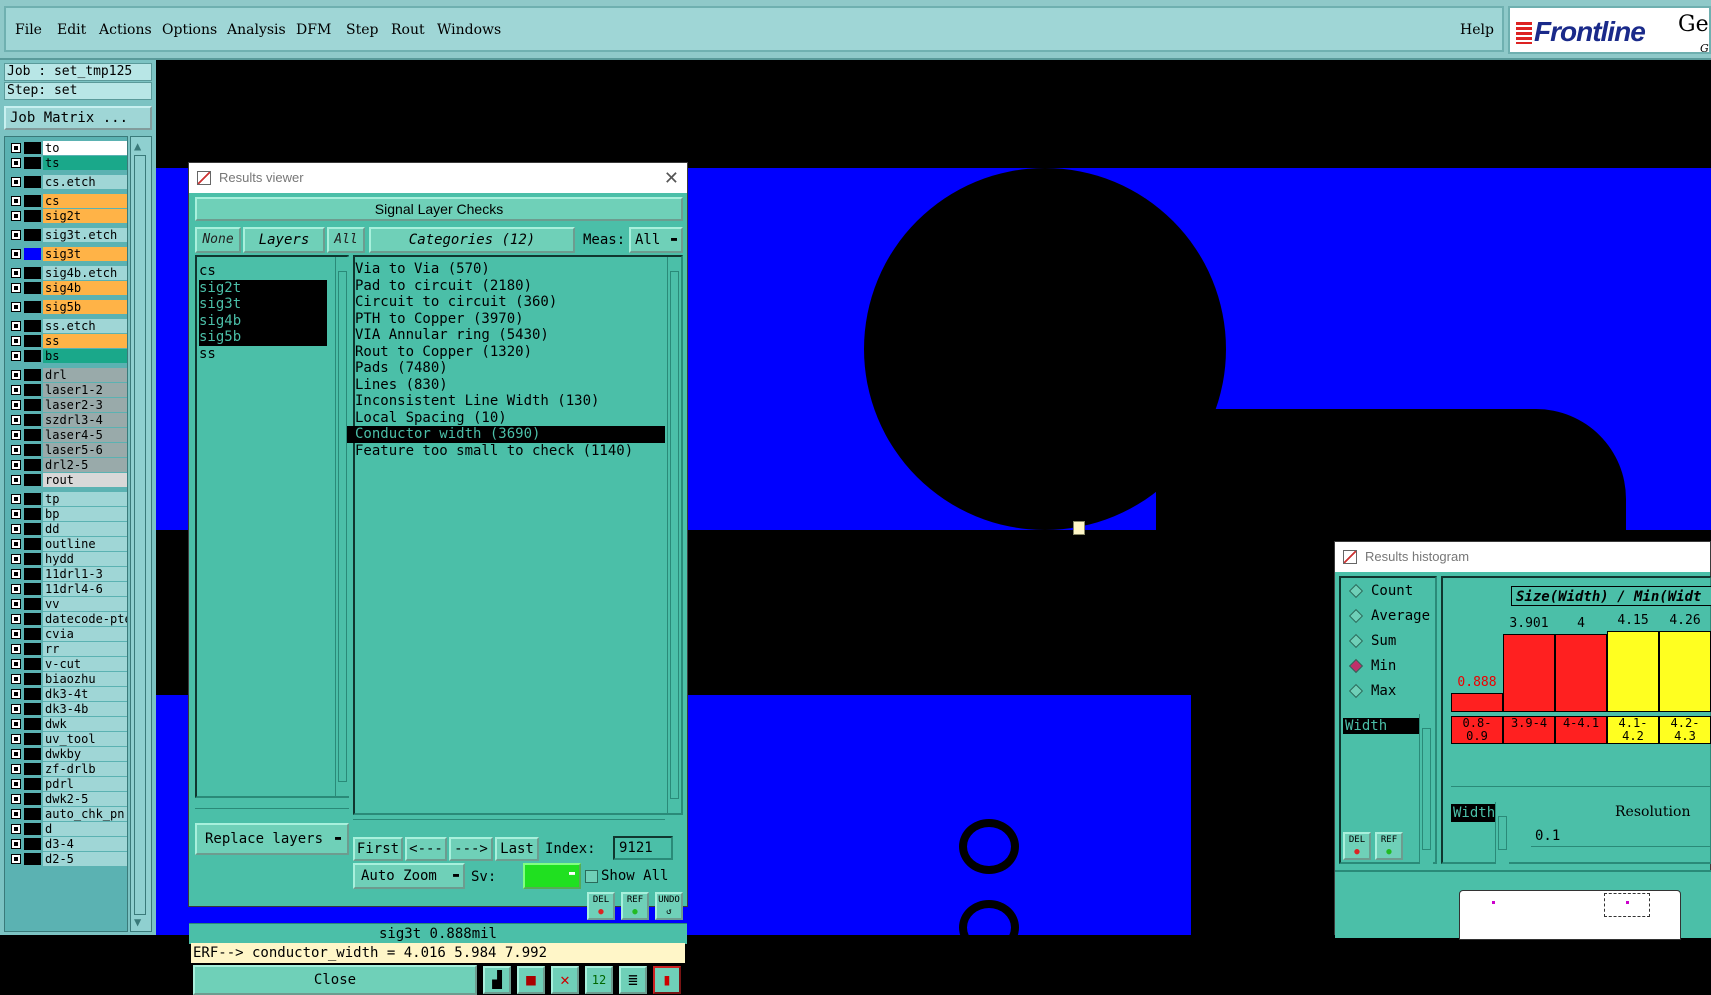 The image size is (1711, 995). I want to click on layer-row: hydd, so click(67, 559).